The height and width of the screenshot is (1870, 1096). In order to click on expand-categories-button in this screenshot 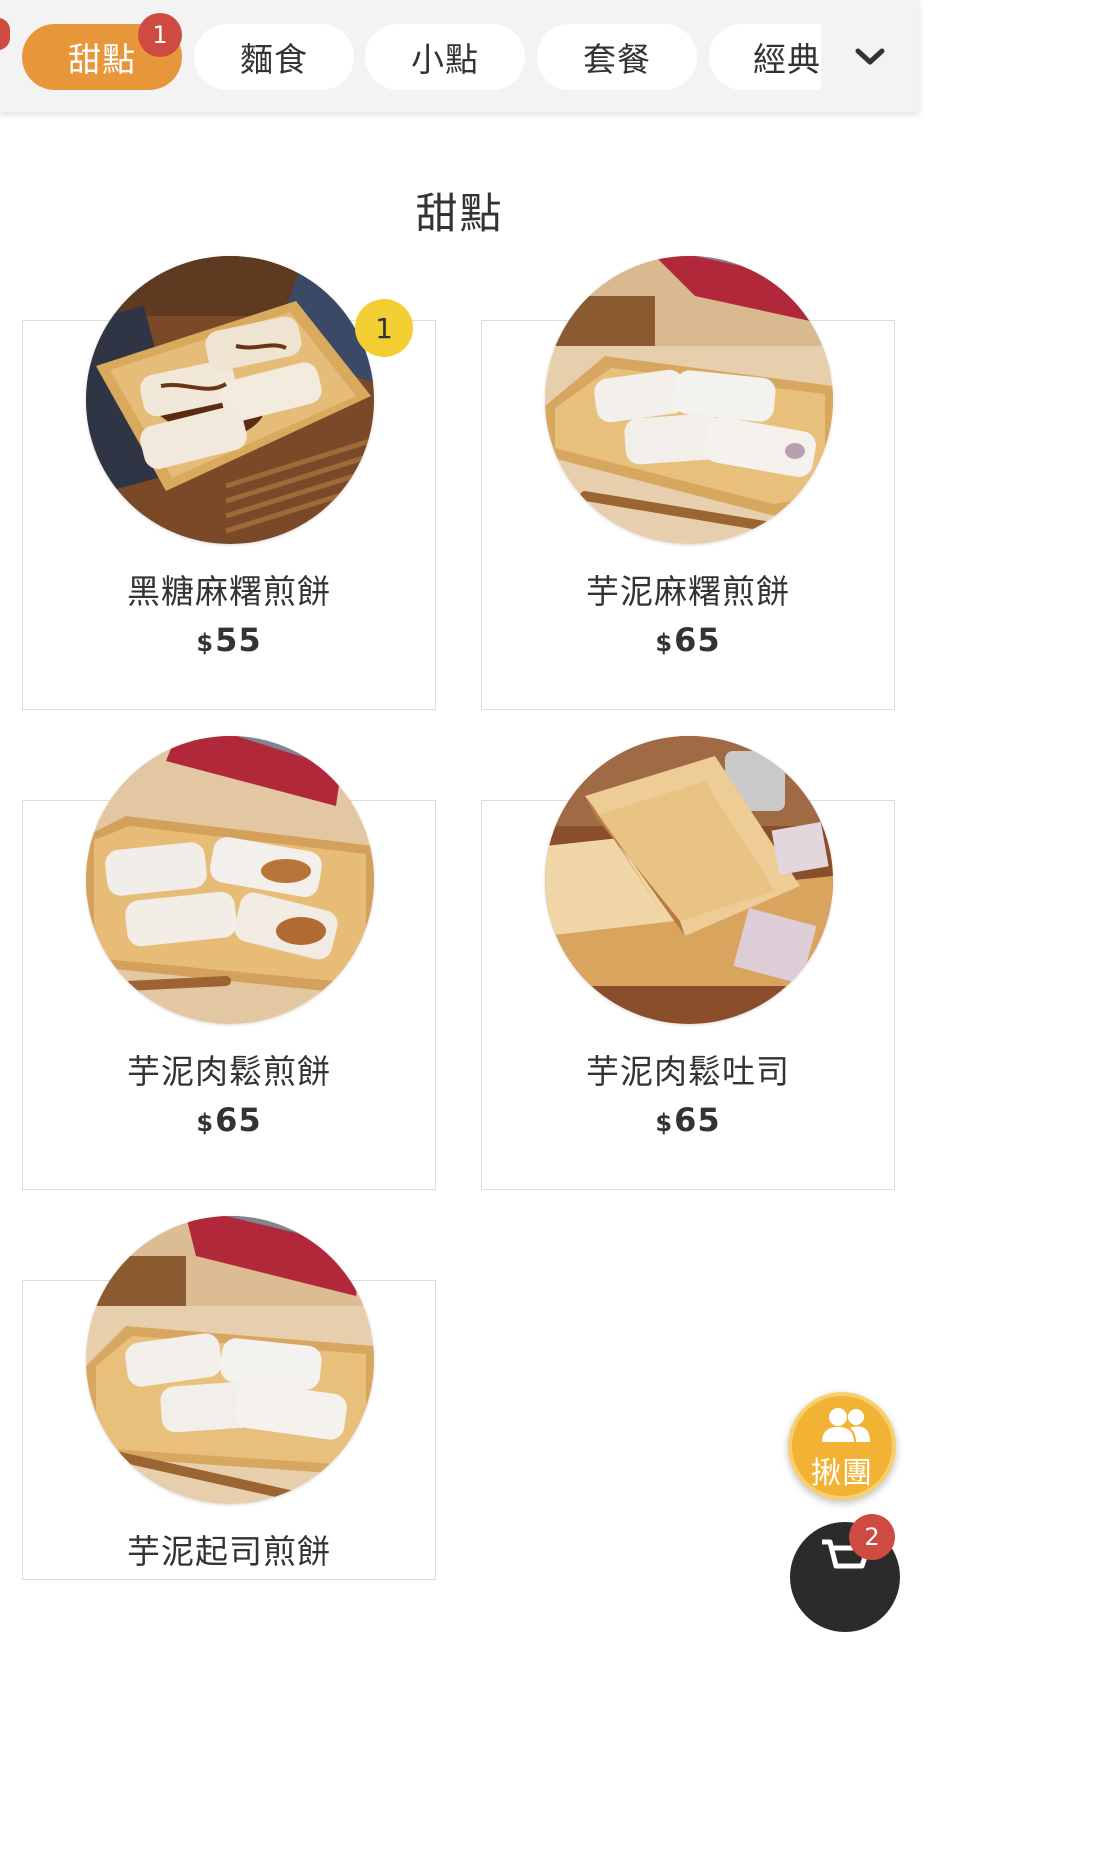, I will do `click(870, 57)`.